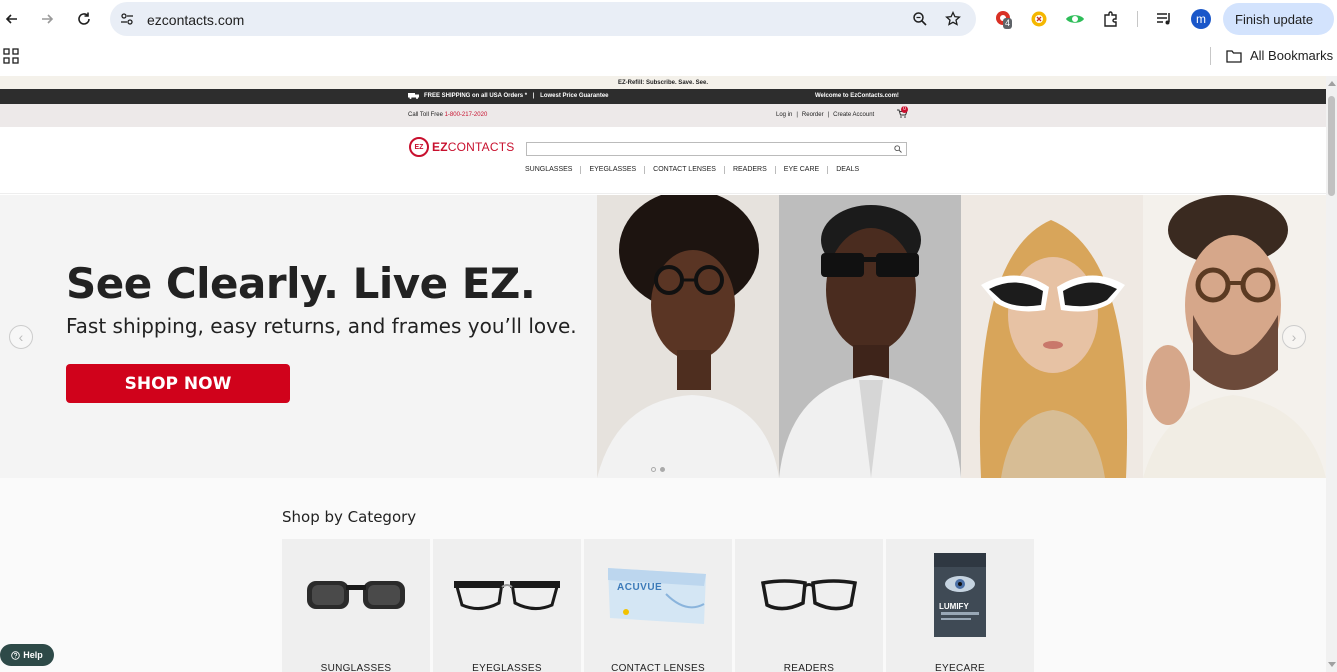 The width and height of the screenshot is (1337, 672). I want to click on category-eyecare: LUMIFY EYECARE, so click(960, 605).